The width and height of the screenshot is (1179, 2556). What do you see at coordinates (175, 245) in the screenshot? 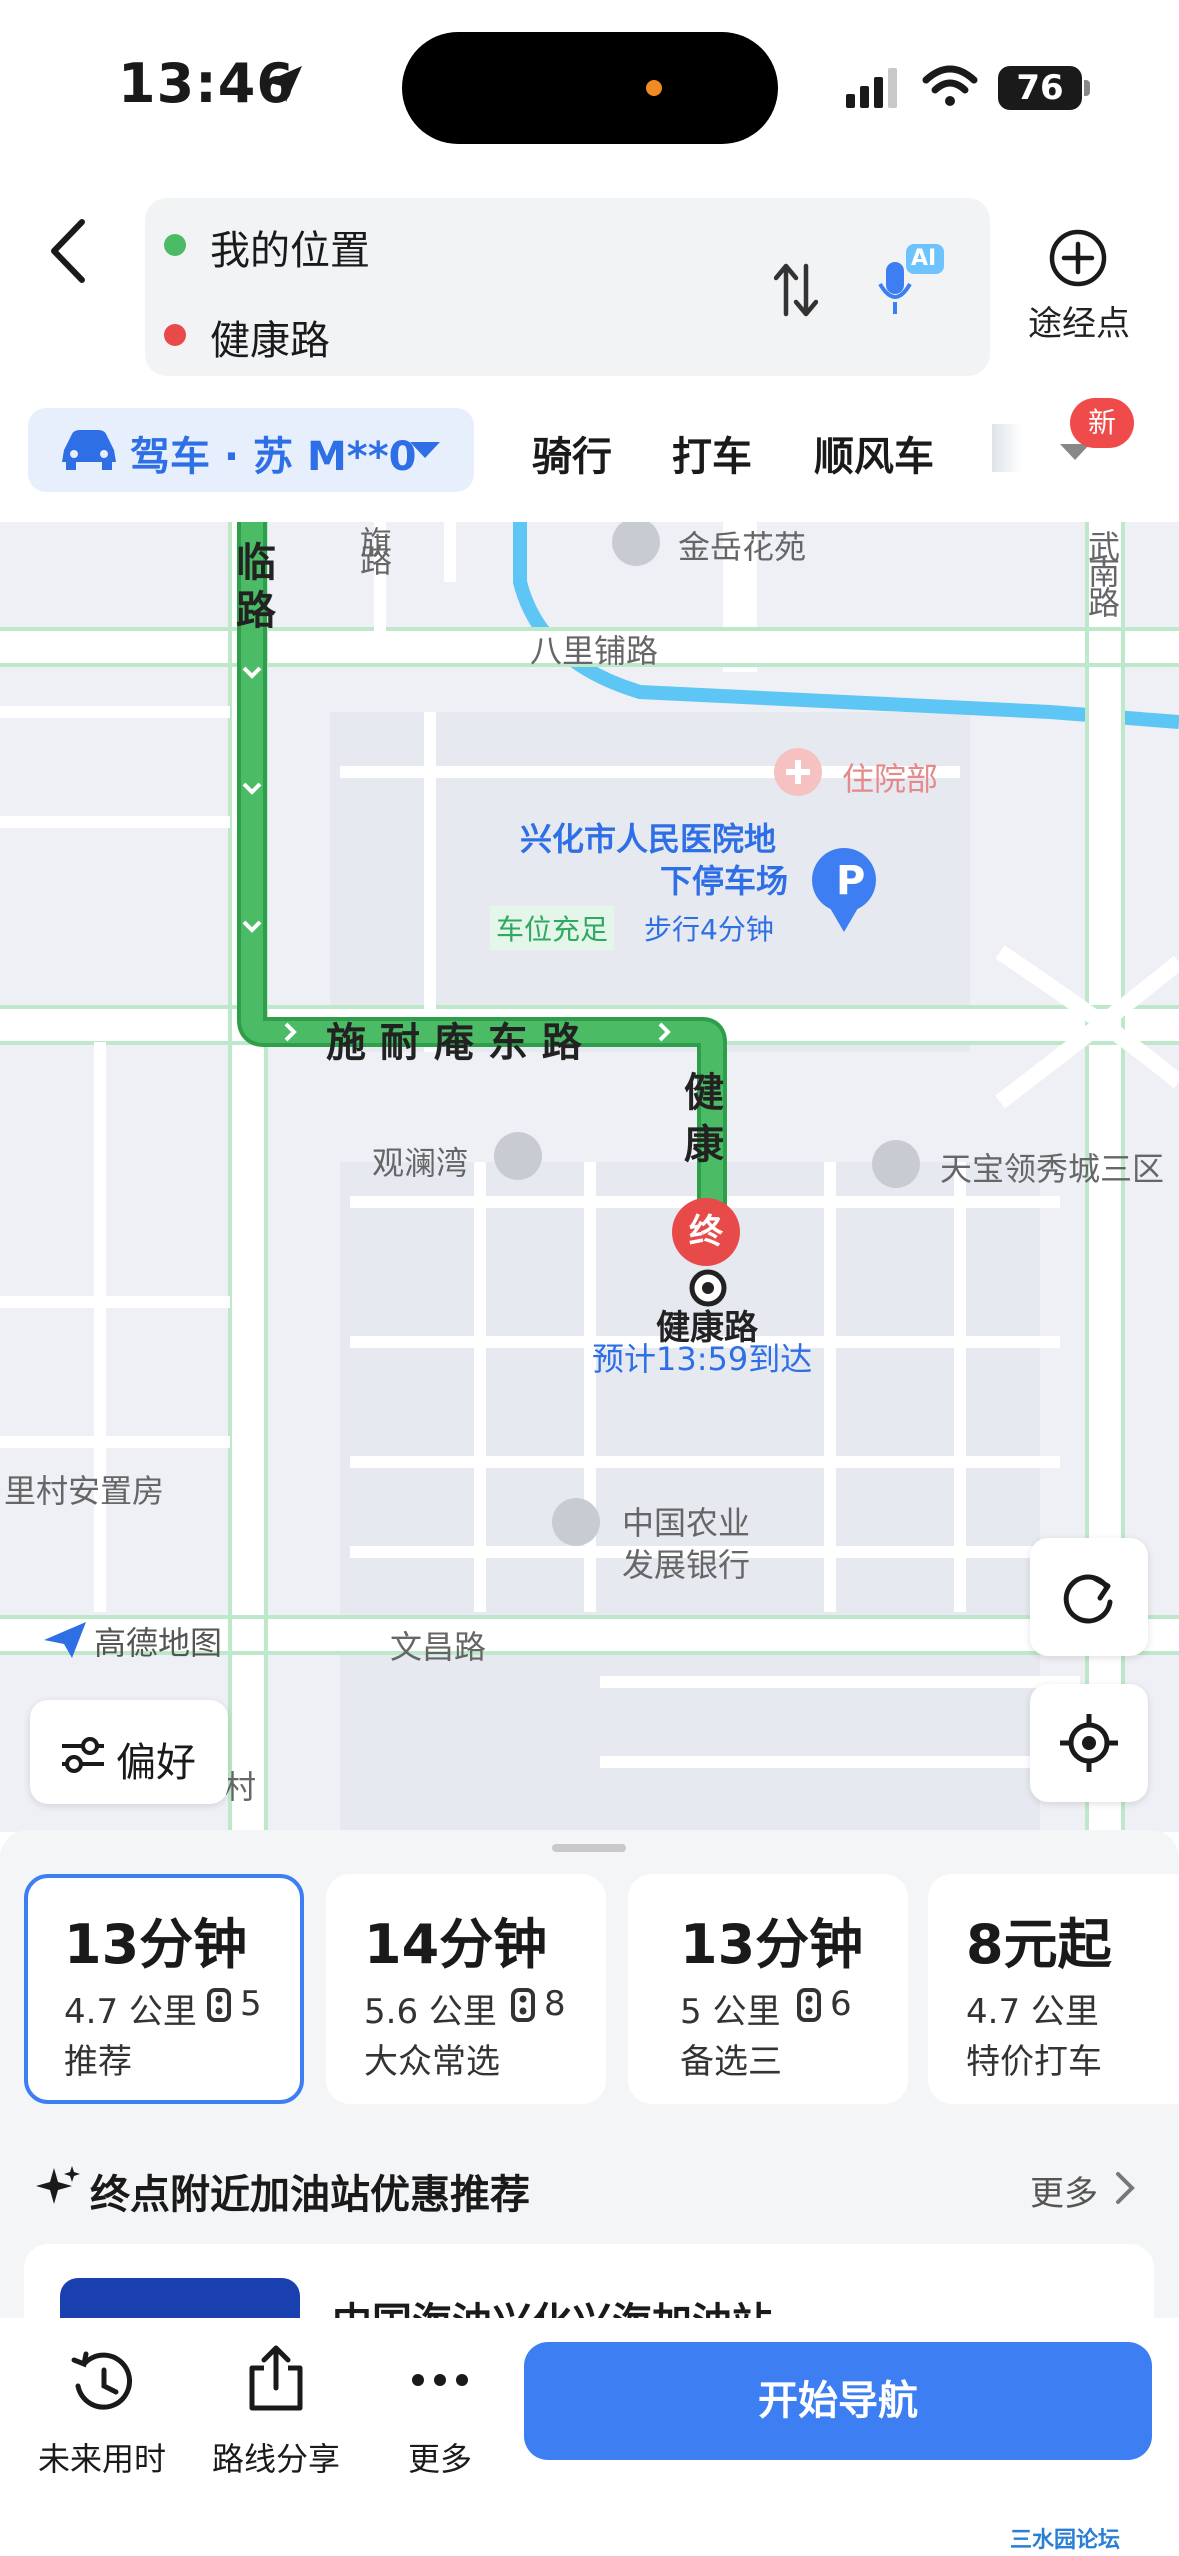
I see `origin-dot` at bounding box center [175, 245].